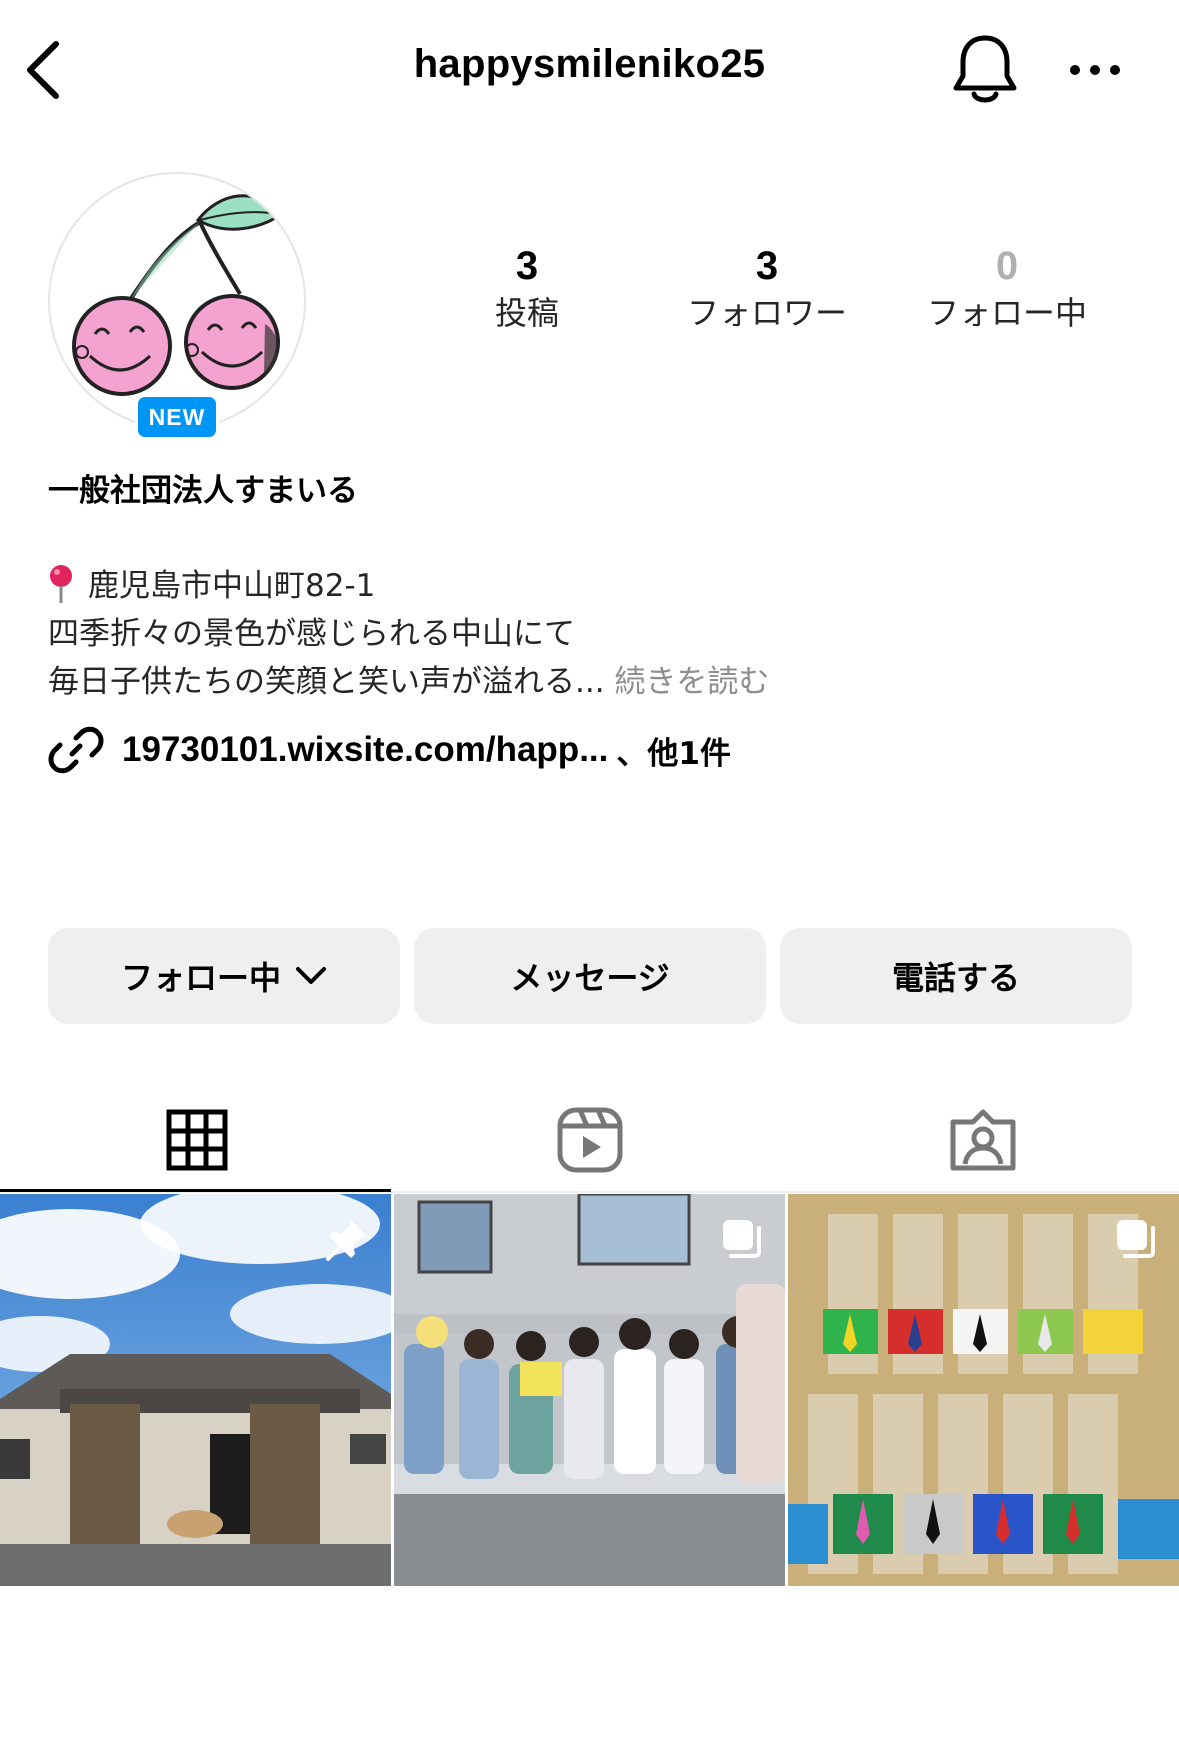  What do you see at coordinates (1006, 313) in the screenshot?
I see `following-label: フォロー中` at bounding box center [1006, 313].